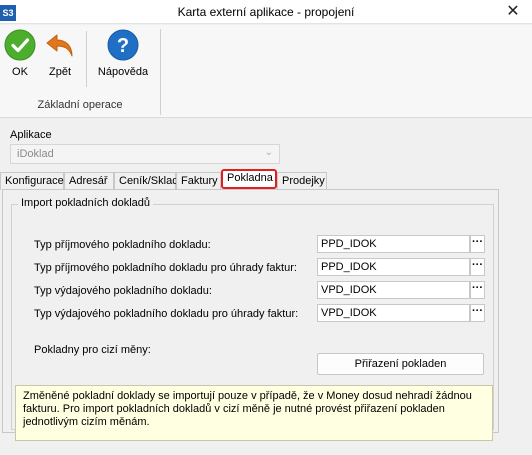 The width and height of the screenshot is (532, 455). Describe the element at coordinates (477, 267) in the screenshot. I see `receipt-invoice-type-browse-button: ···` at that location.